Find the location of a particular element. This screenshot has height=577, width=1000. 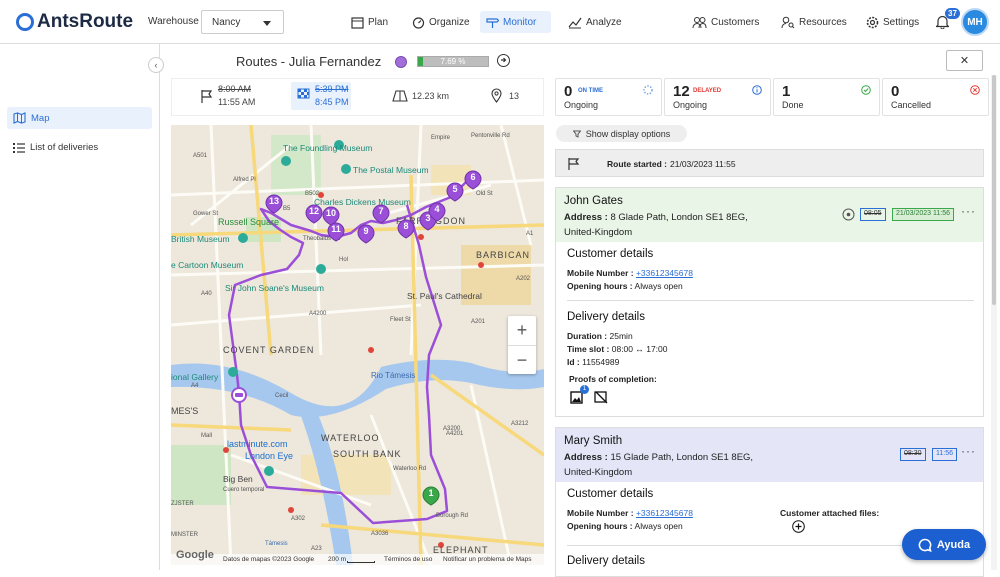

nav-plan-label: Plan is located at coordinates (378, 22).